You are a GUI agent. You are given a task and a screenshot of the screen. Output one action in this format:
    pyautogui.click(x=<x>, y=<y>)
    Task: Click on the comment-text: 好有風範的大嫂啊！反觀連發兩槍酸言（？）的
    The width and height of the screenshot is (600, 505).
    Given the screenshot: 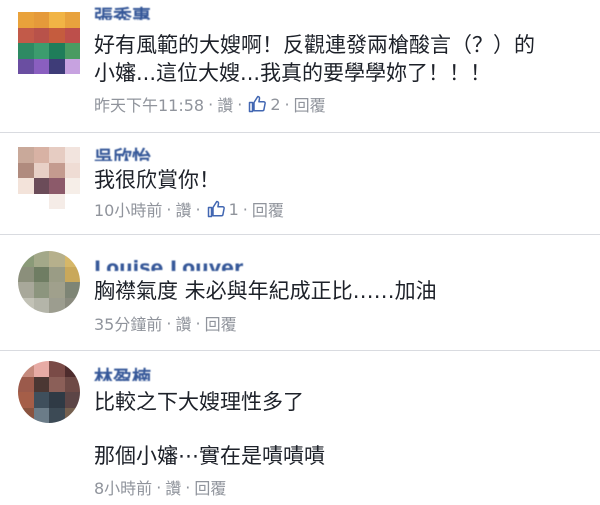 What is the action you would take?
    pyautogui.click(x=314, y=45)
    